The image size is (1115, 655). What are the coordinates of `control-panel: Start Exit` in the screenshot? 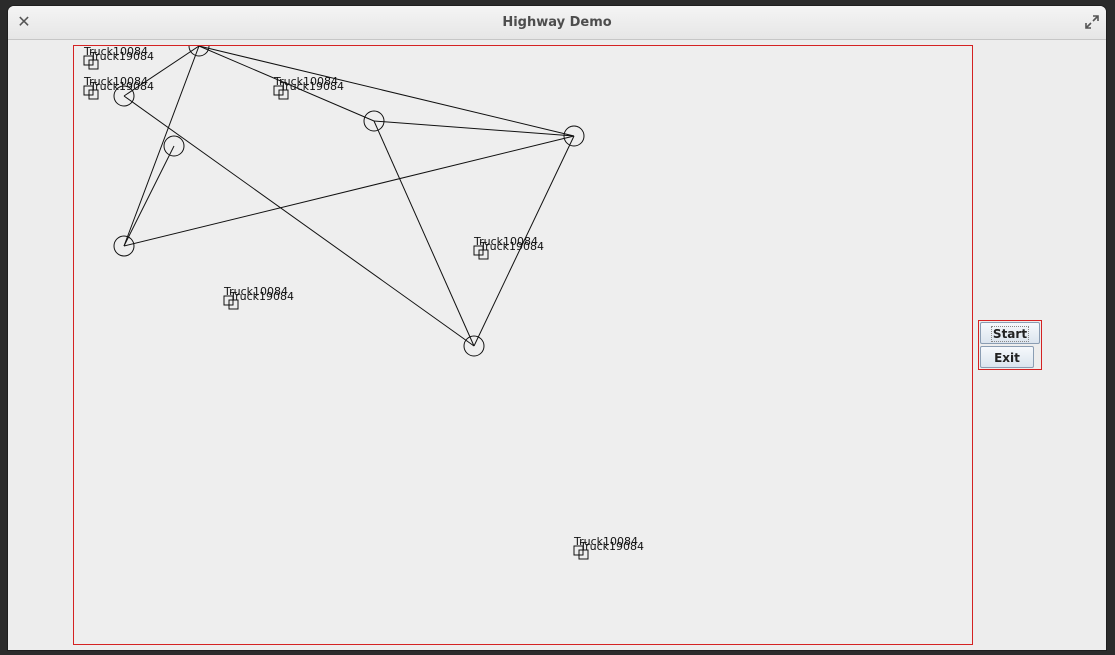 It's located at (1010, 345).